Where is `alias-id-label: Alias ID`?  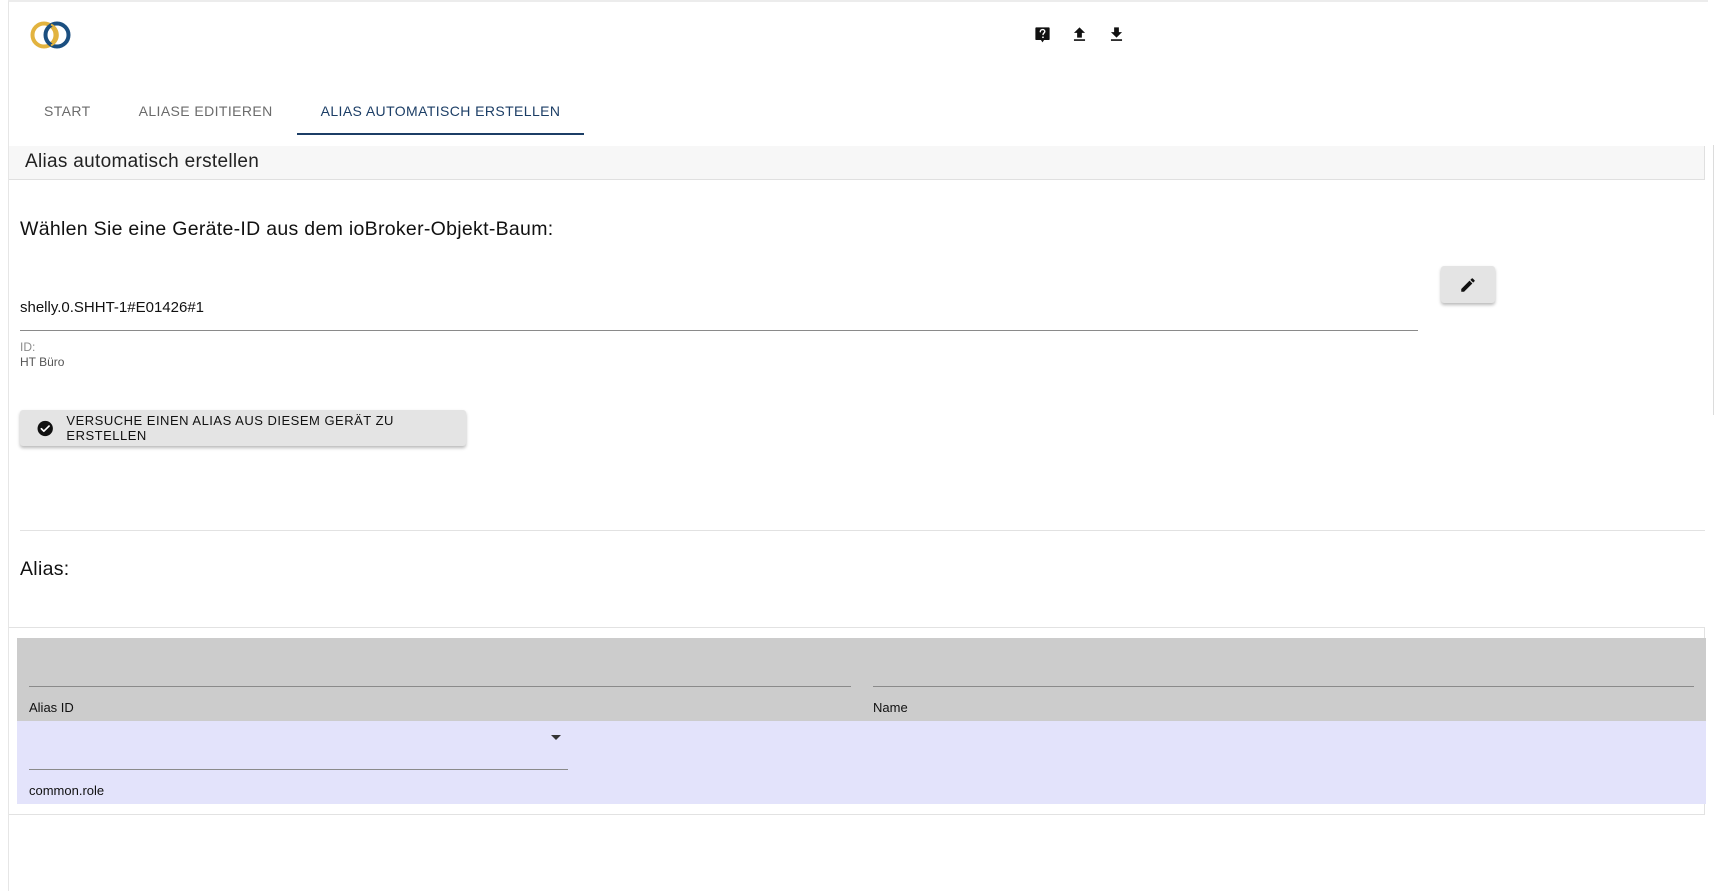
alias-id-label: Alias ID is located at coordinates (51, 707).